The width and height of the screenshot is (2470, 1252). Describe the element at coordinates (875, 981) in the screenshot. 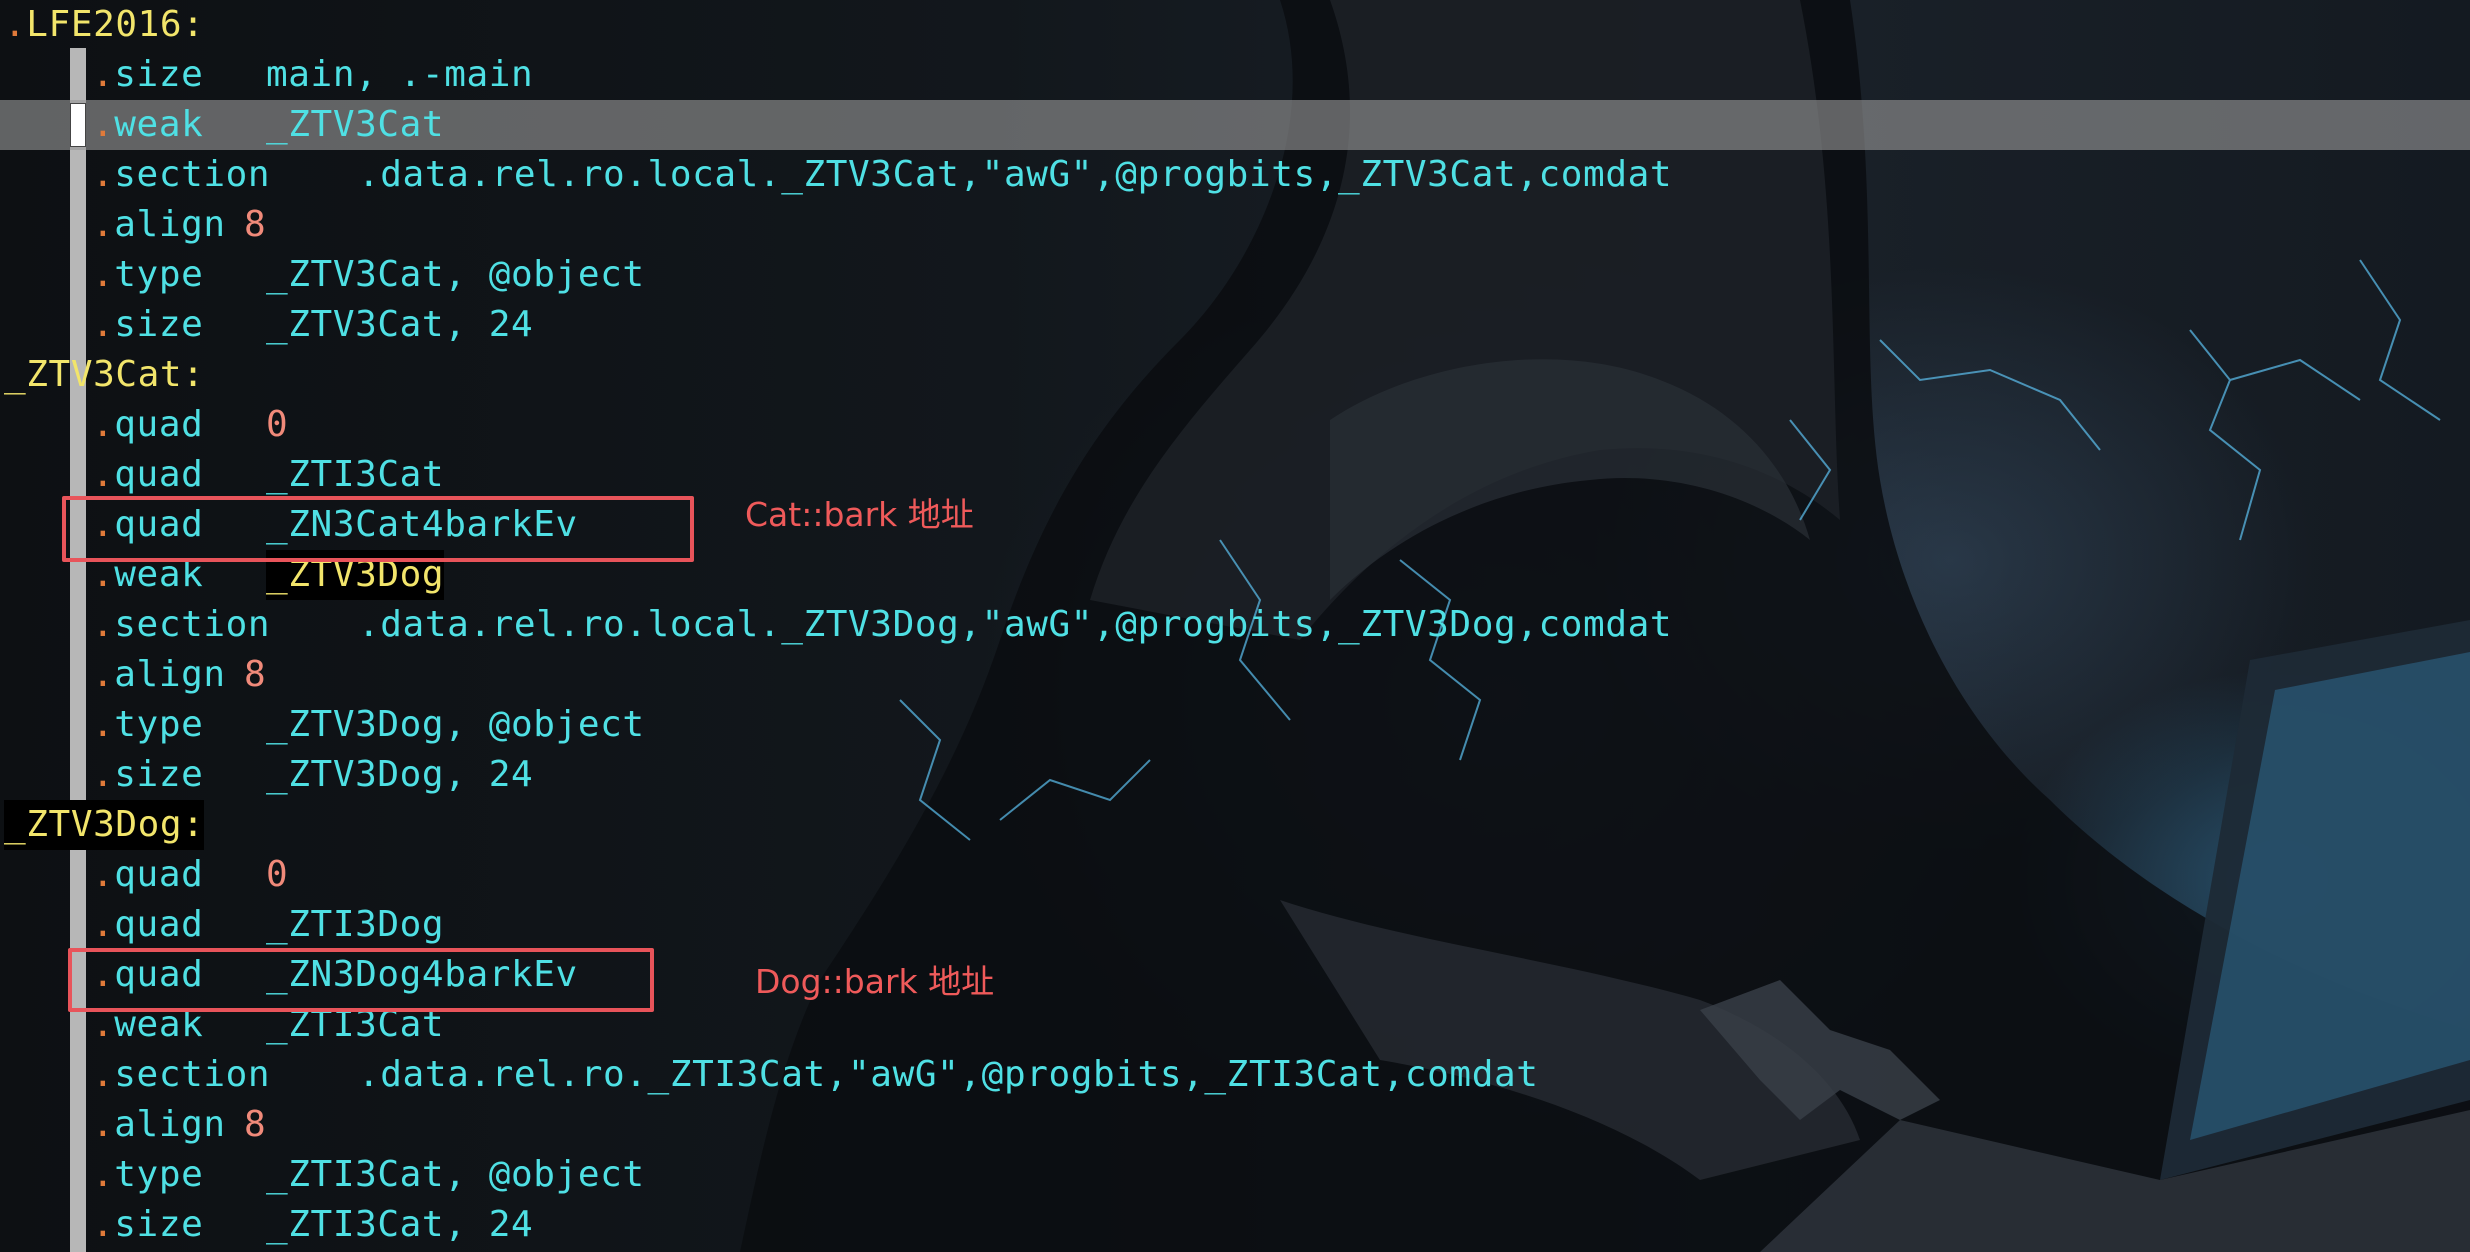

I see `annotation-label-dog-bark: Dog::bark 地址` at that location.